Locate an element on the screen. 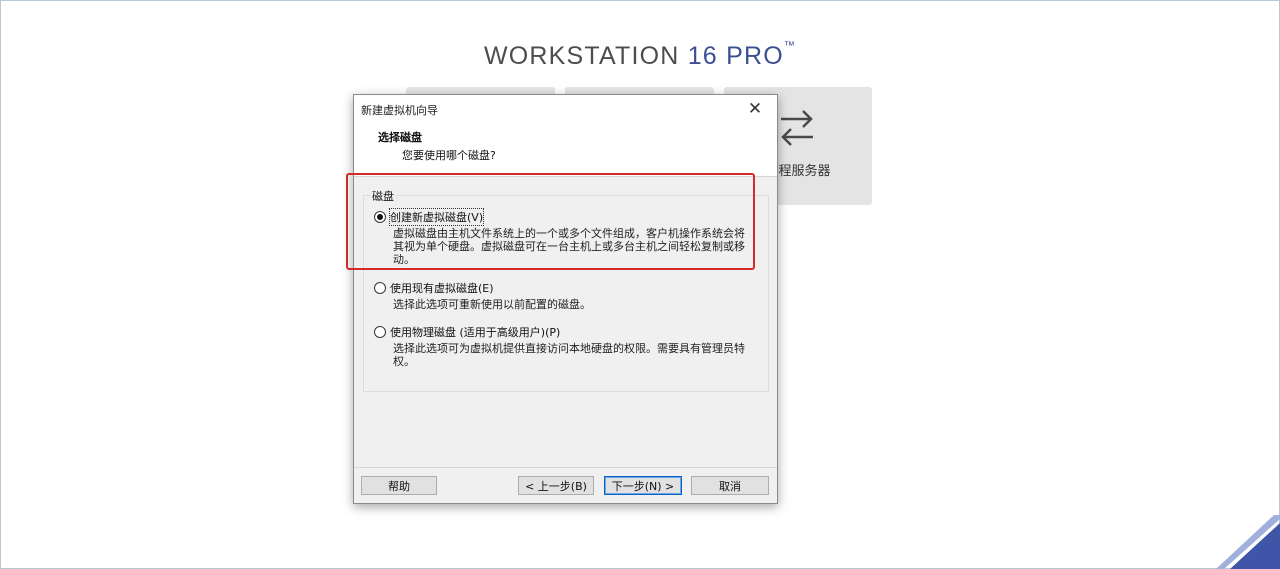  wizard-header: 选择磁盘 您要使用哪个磁盘? is located at coordinates (565, 150).